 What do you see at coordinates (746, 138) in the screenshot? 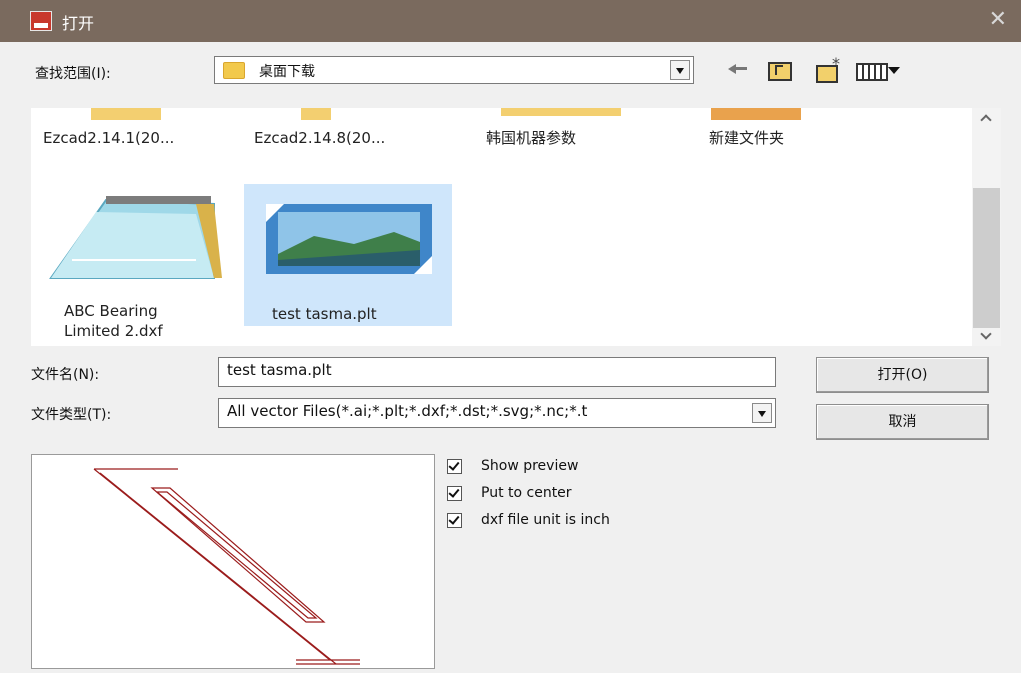
I see `file-item-new-folder: 新建文件夹` at bounding box center [746, 138].